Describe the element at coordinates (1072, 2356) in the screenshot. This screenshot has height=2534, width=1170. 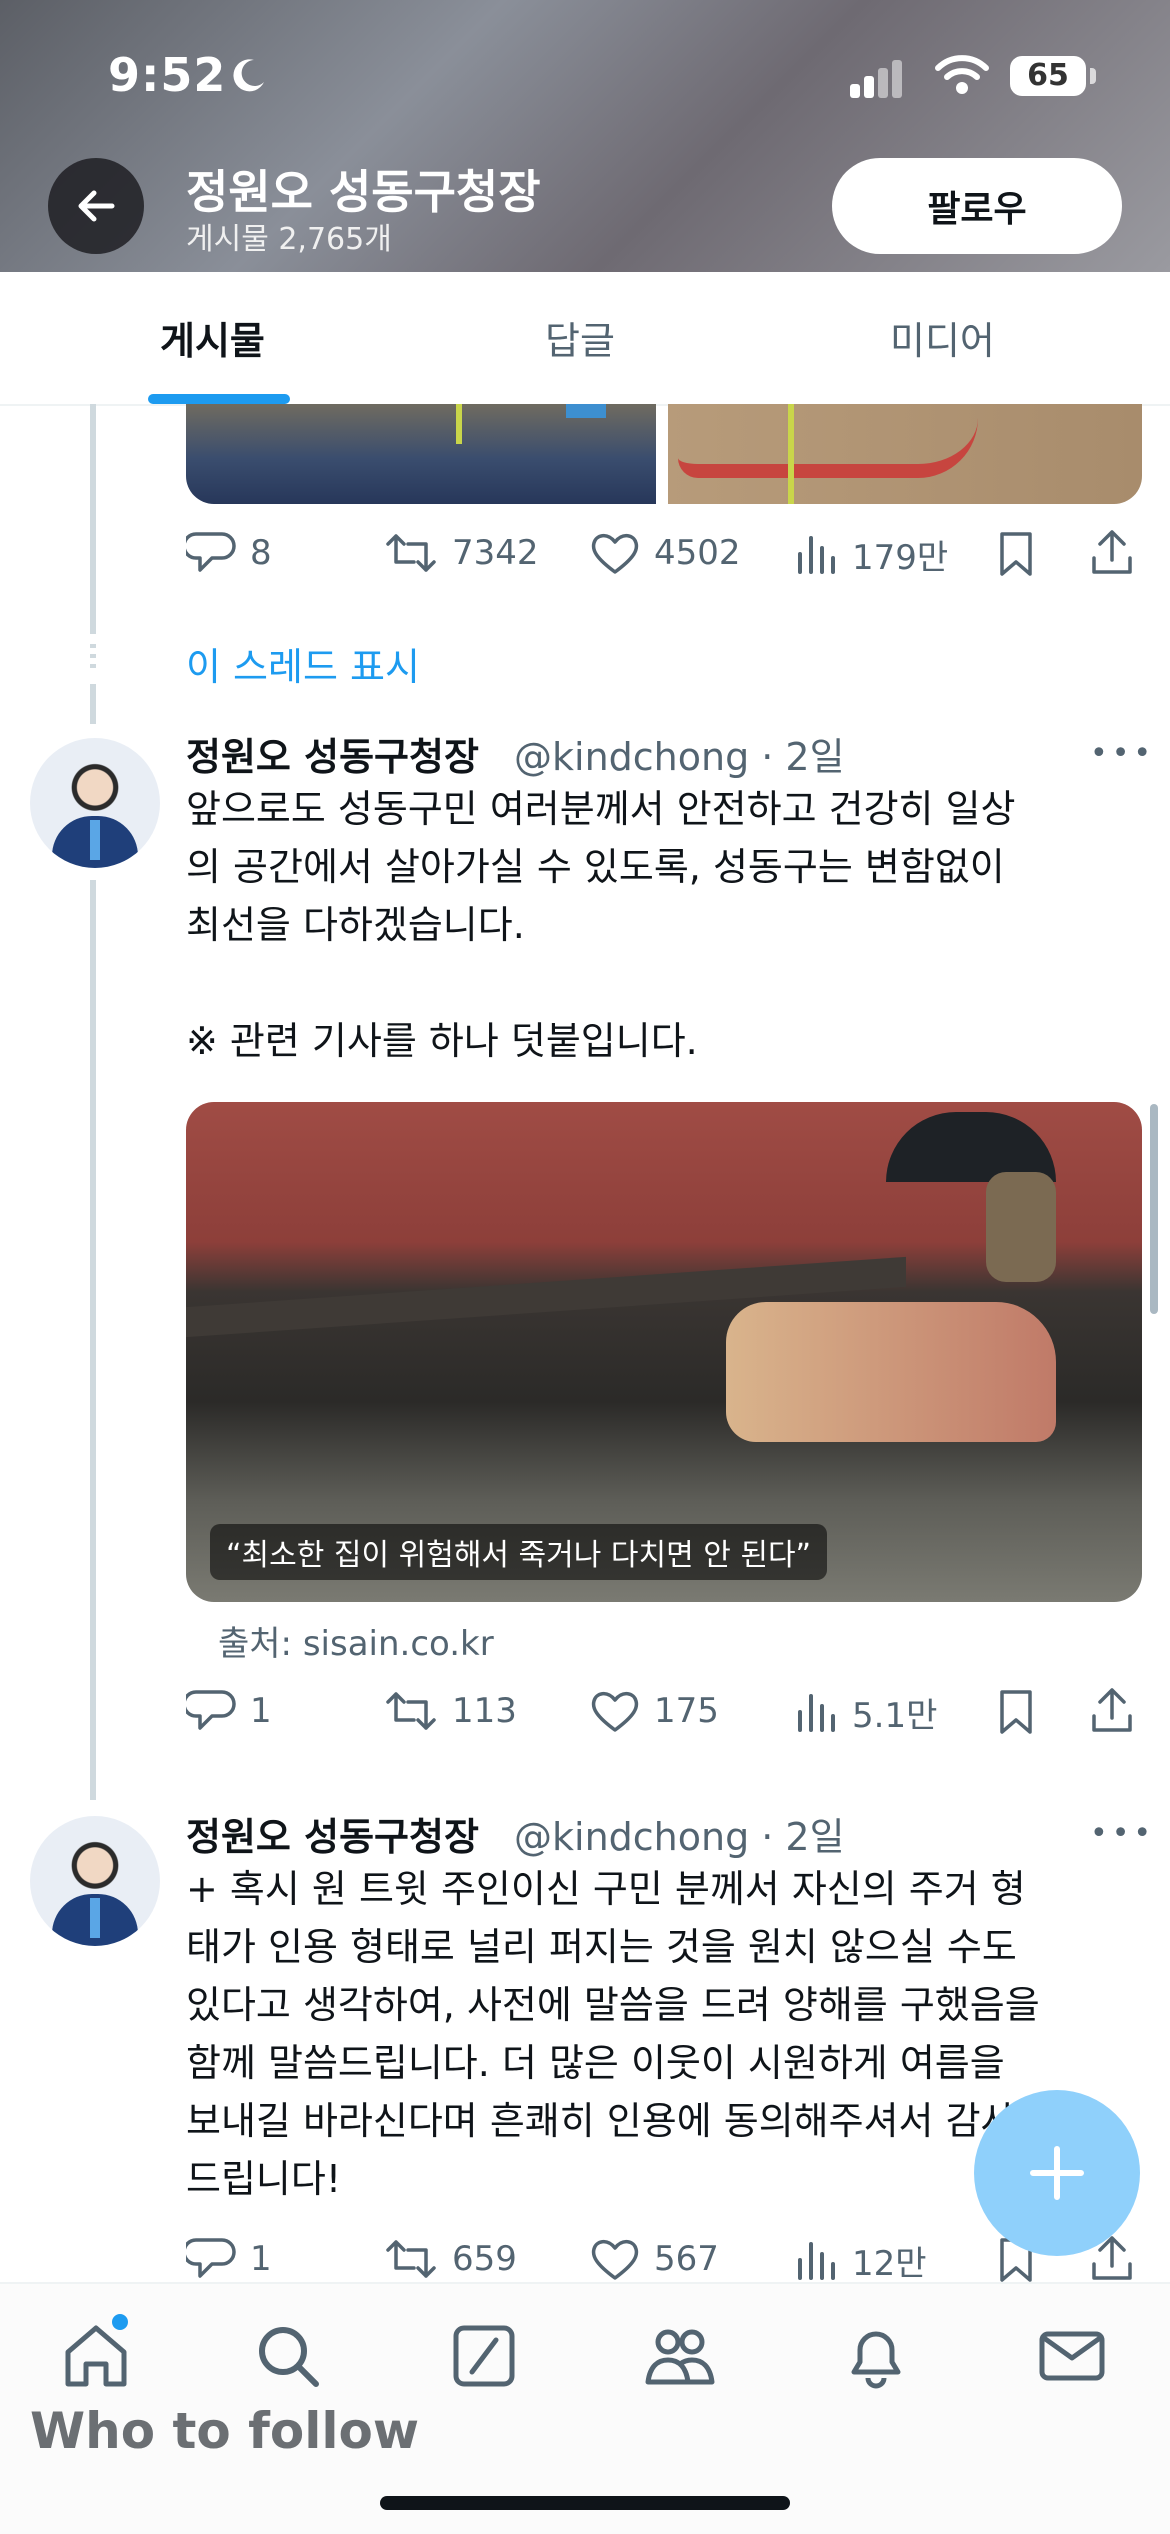
I see `messages-icon` at that location.